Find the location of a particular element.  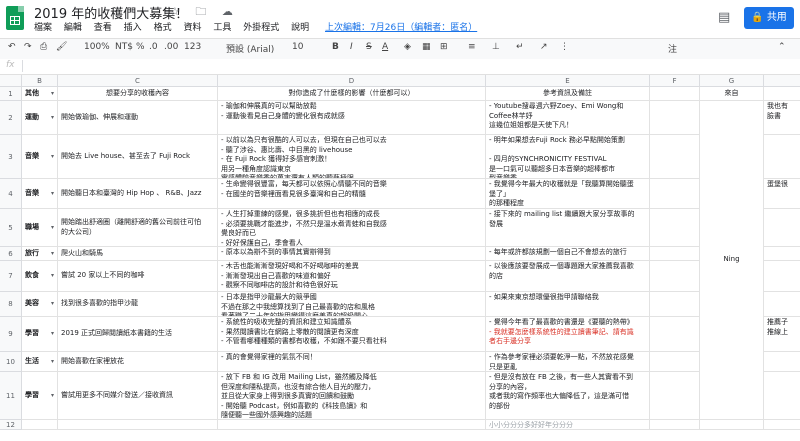

table-cell-content: 2019 正式回歸閱讀紙本書籍的生活 is located at coordinates (138, 334).